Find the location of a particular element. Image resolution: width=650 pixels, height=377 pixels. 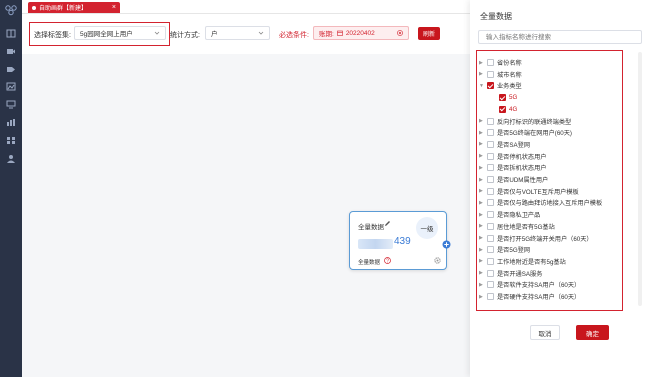

tree-item: ▶ 是否仅与路由拜访地接入互斥用户模板 is located at coordinates (540, 202).